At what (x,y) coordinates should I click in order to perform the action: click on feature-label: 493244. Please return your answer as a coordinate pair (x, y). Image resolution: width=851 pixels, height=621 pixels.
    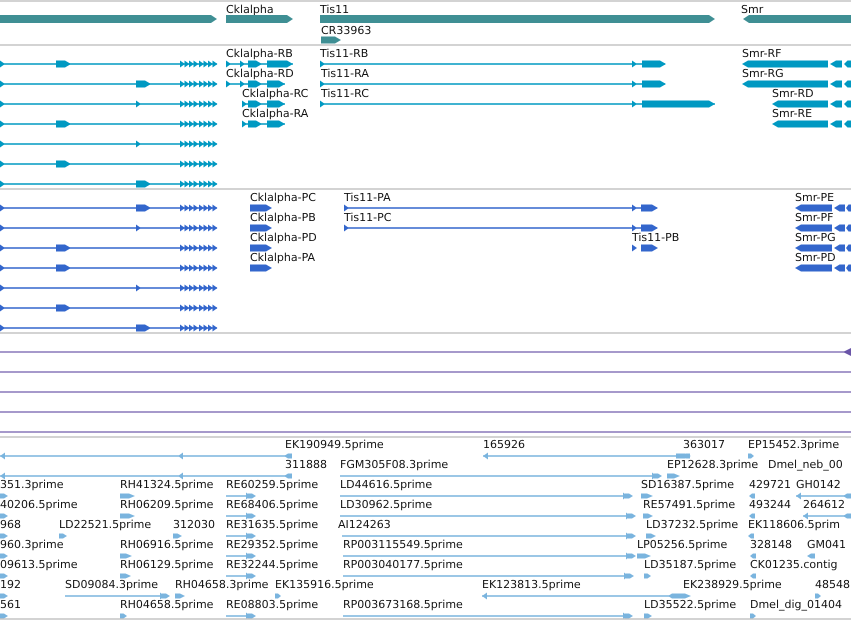
    Looking at the image, I should click on (770, 504).